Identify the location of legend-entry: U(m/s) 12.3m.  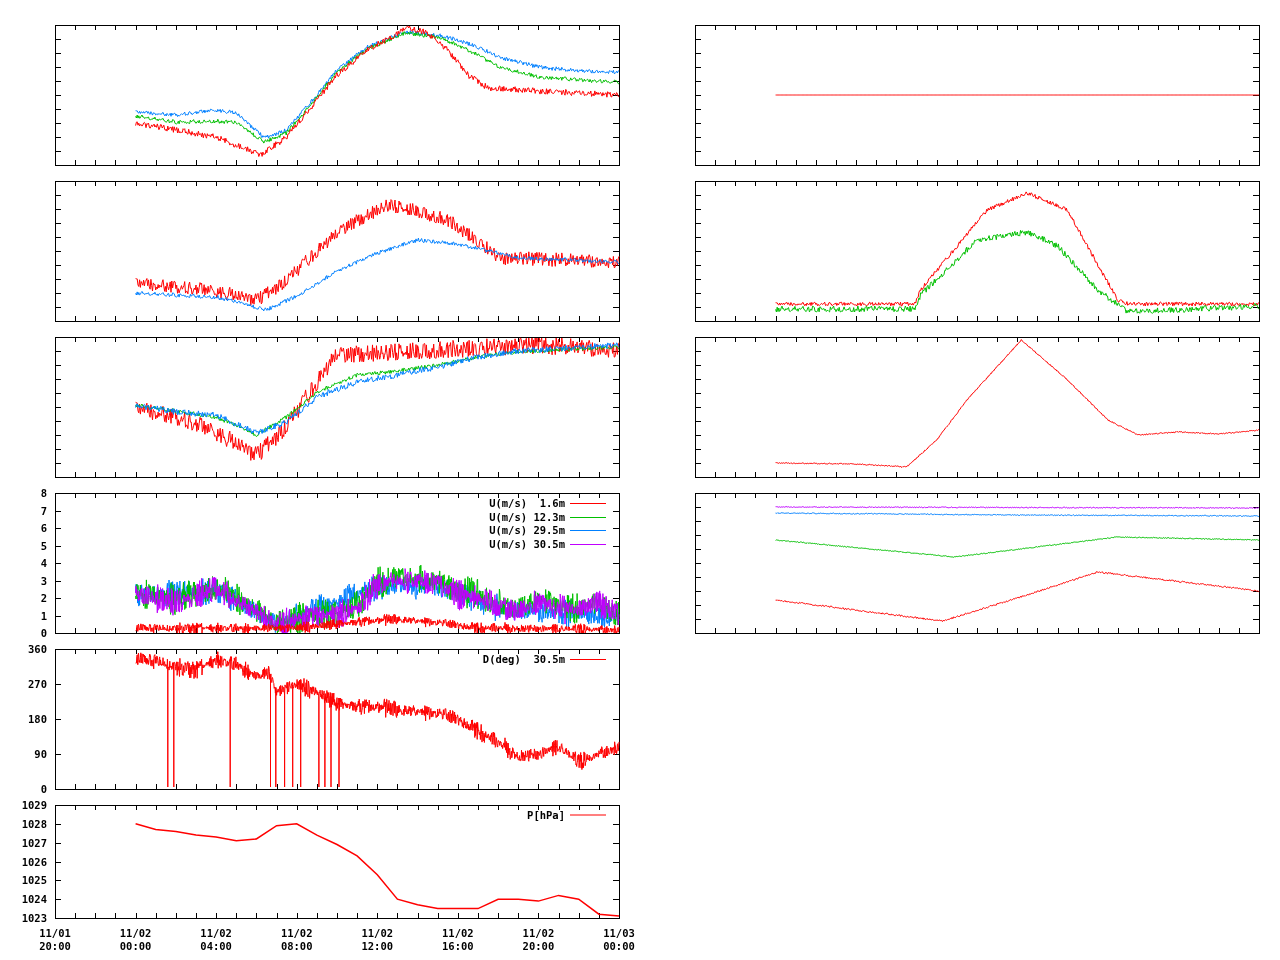
(547, 517).